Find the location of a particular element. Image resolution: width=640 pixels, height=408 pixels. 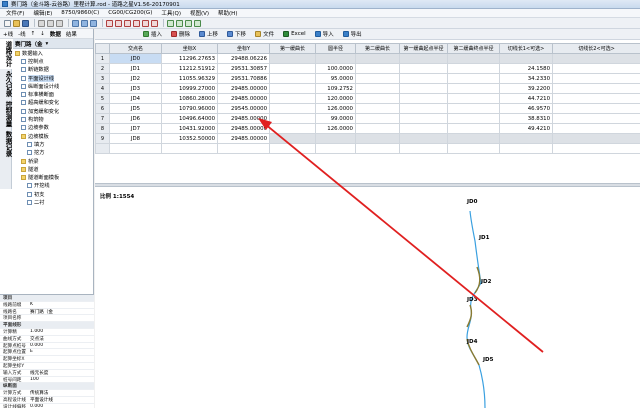

property-row: 起算点桩号 0.000 is located at coordinates (47, 346).